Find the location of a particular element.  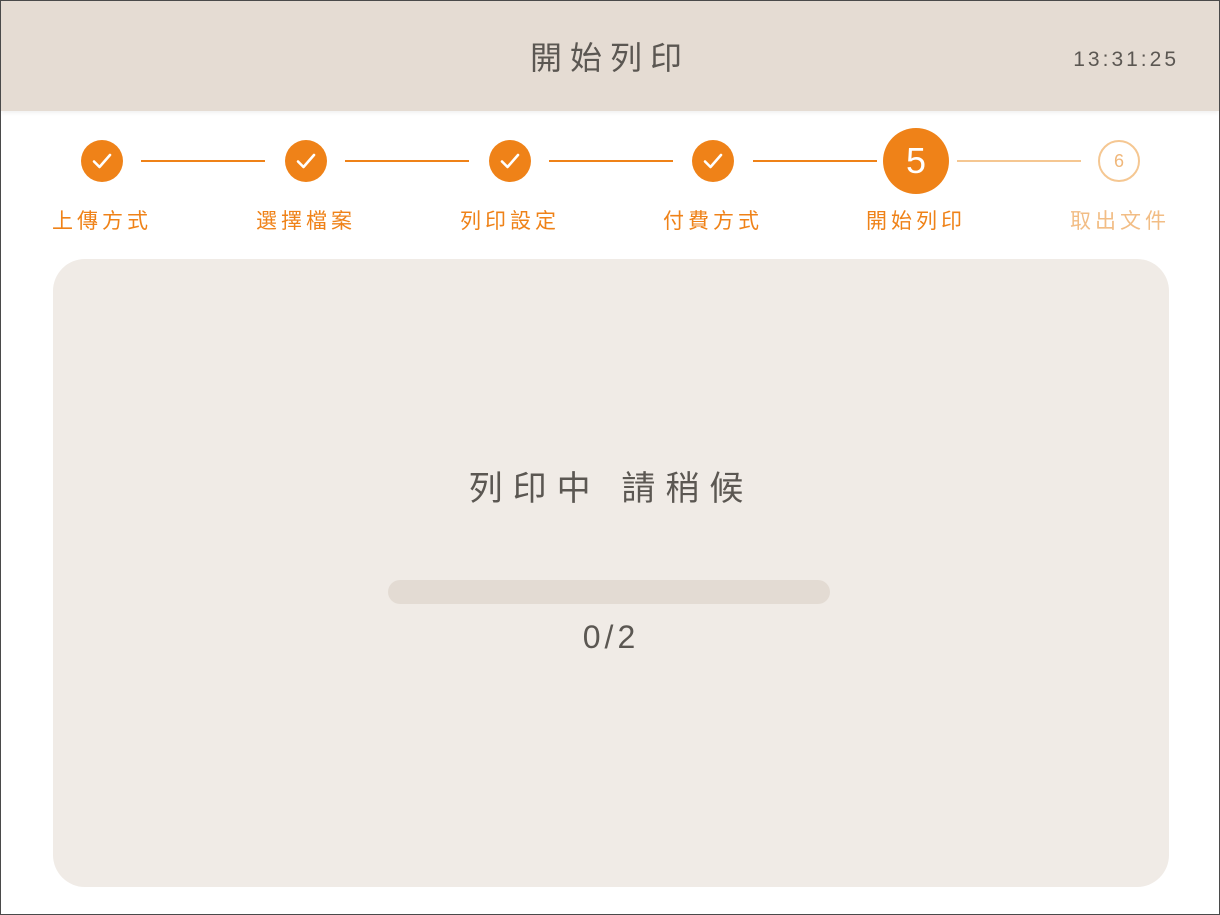

step-3-label: 列印設定 is located at coordinates (510, 221).